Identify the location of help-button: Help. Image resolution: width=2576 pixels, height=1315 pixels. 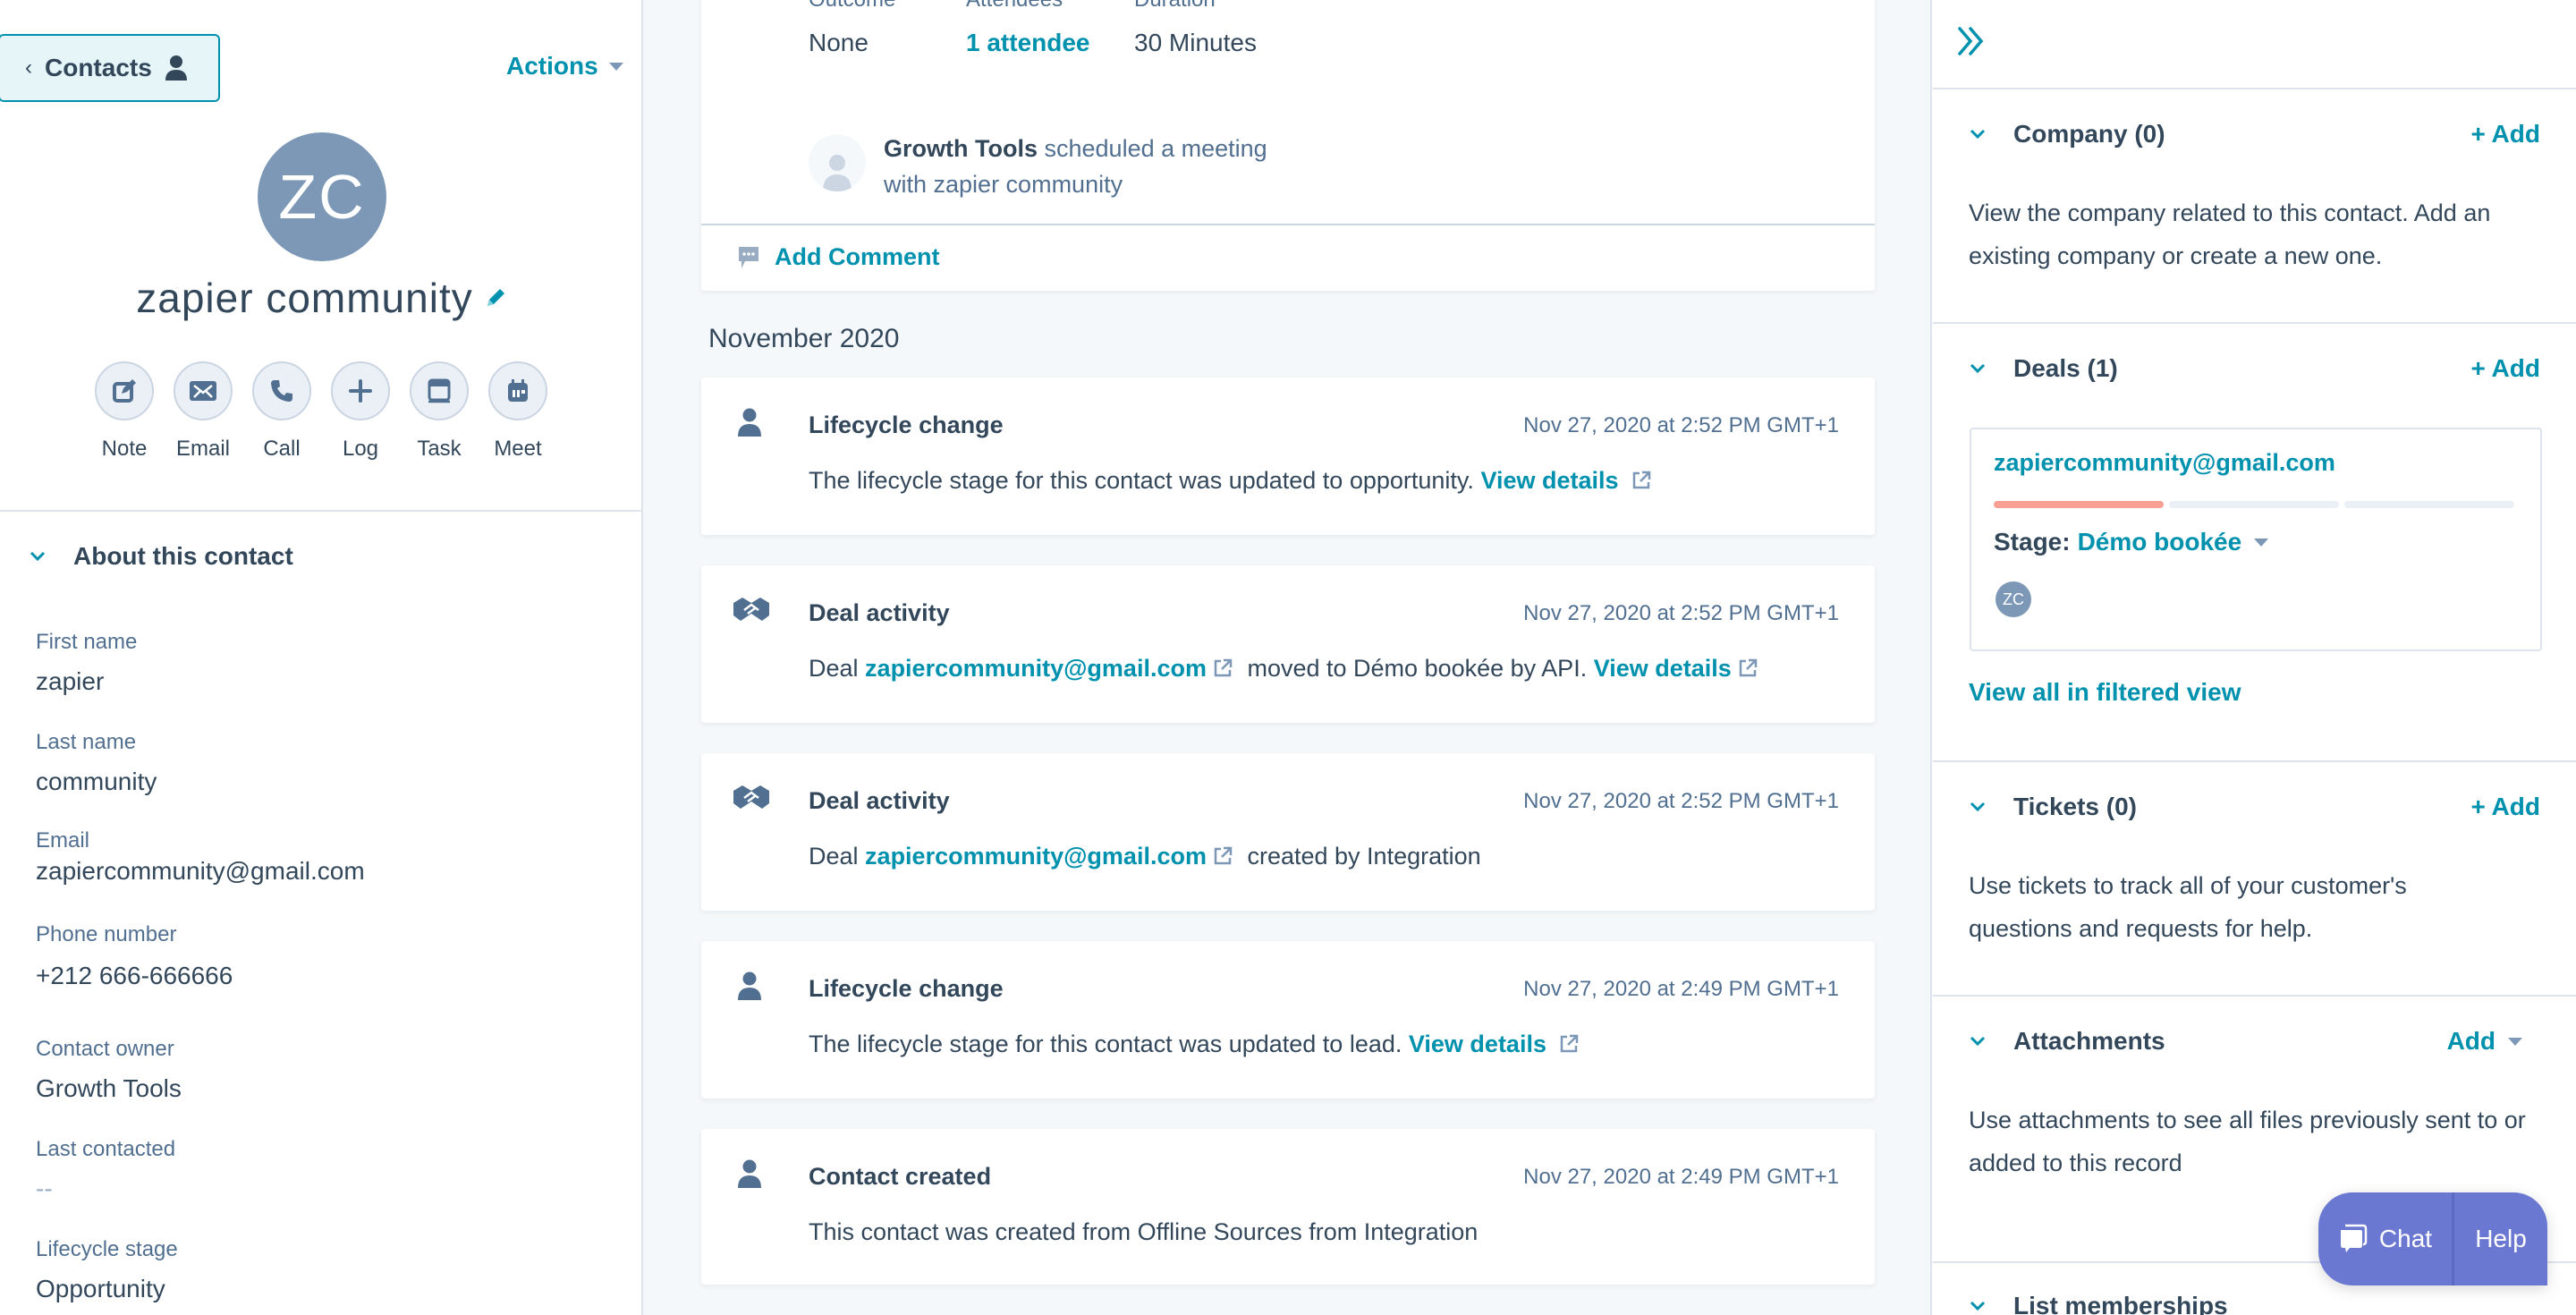
(2500, 1238).